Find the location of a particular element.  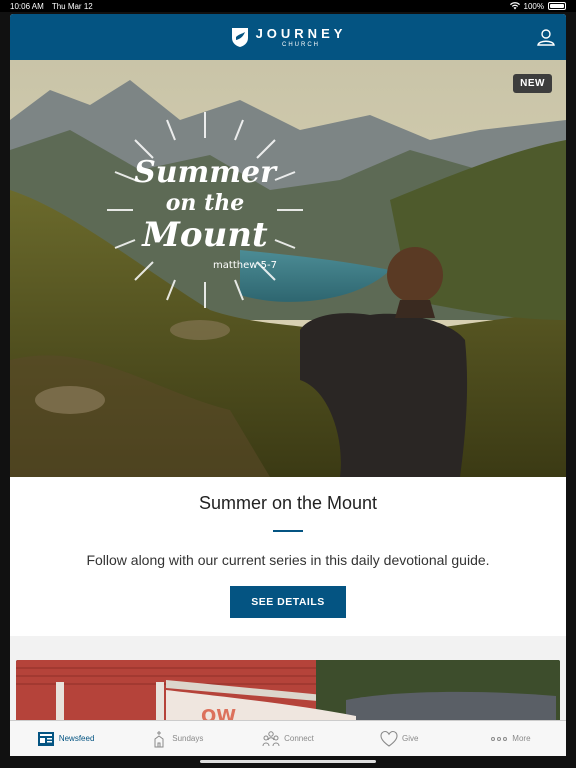

journey-logo-icon is located at coordinates (239, 37).